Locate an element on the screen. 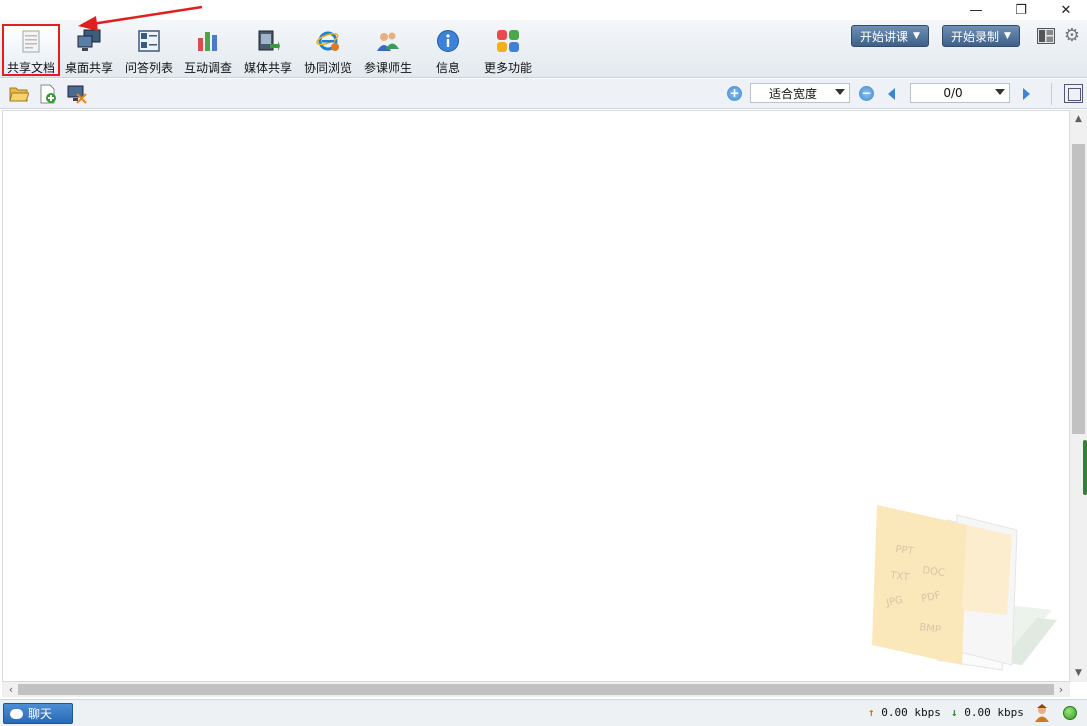  document-toolbar: + 适合宽度 − 0/0 is located at coordinates (543, 94).